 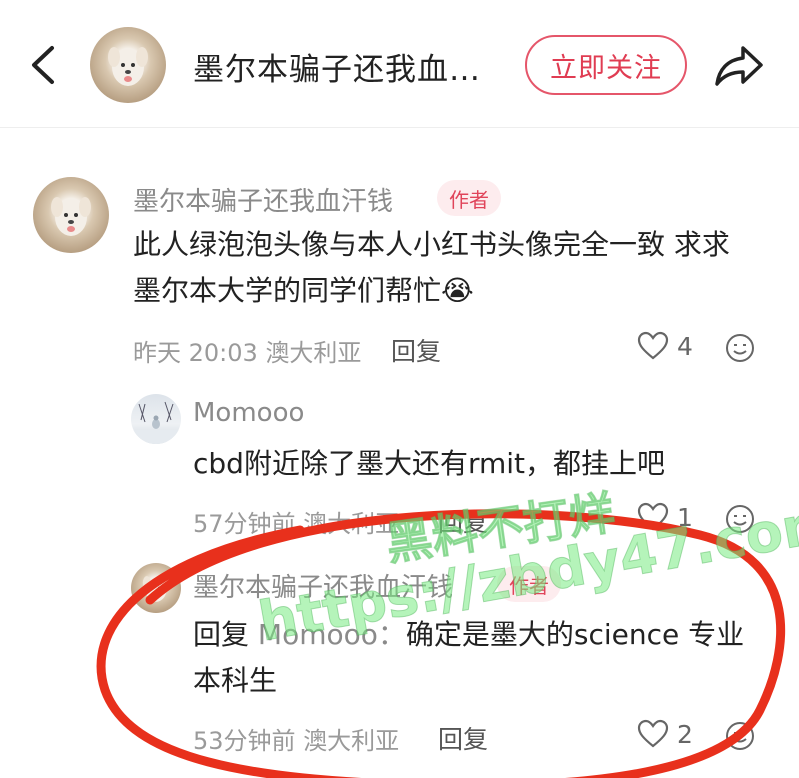 What do you see at coordinates (685, 517) in the screenshot?
I see `like-count: 1` at bounding box center [685, 517].